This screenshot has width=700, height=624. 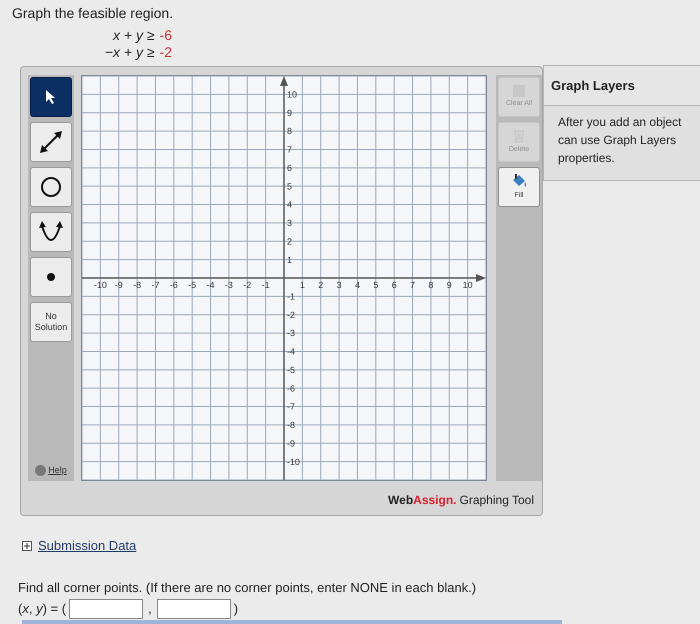 I want to click on point-tool-button, so click(x=51, y=277).